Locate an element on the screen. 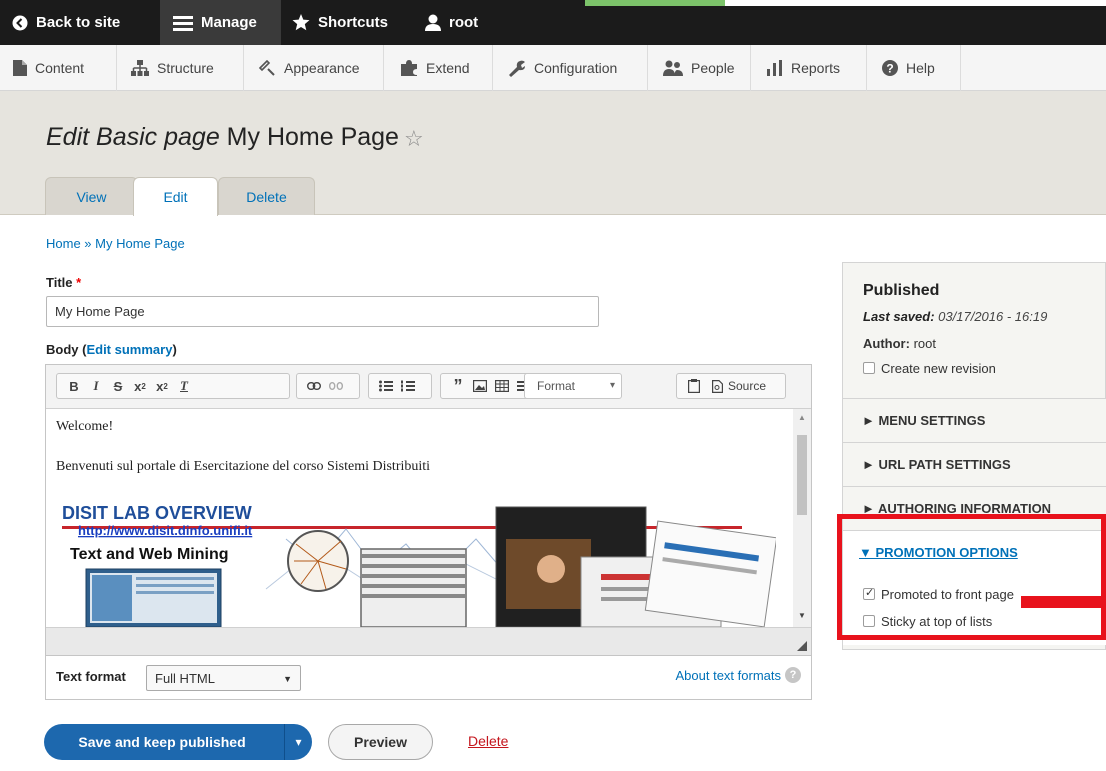 The image size is (1106, 771). text-format-value: Full HTML is located at coordinates (185, 678).